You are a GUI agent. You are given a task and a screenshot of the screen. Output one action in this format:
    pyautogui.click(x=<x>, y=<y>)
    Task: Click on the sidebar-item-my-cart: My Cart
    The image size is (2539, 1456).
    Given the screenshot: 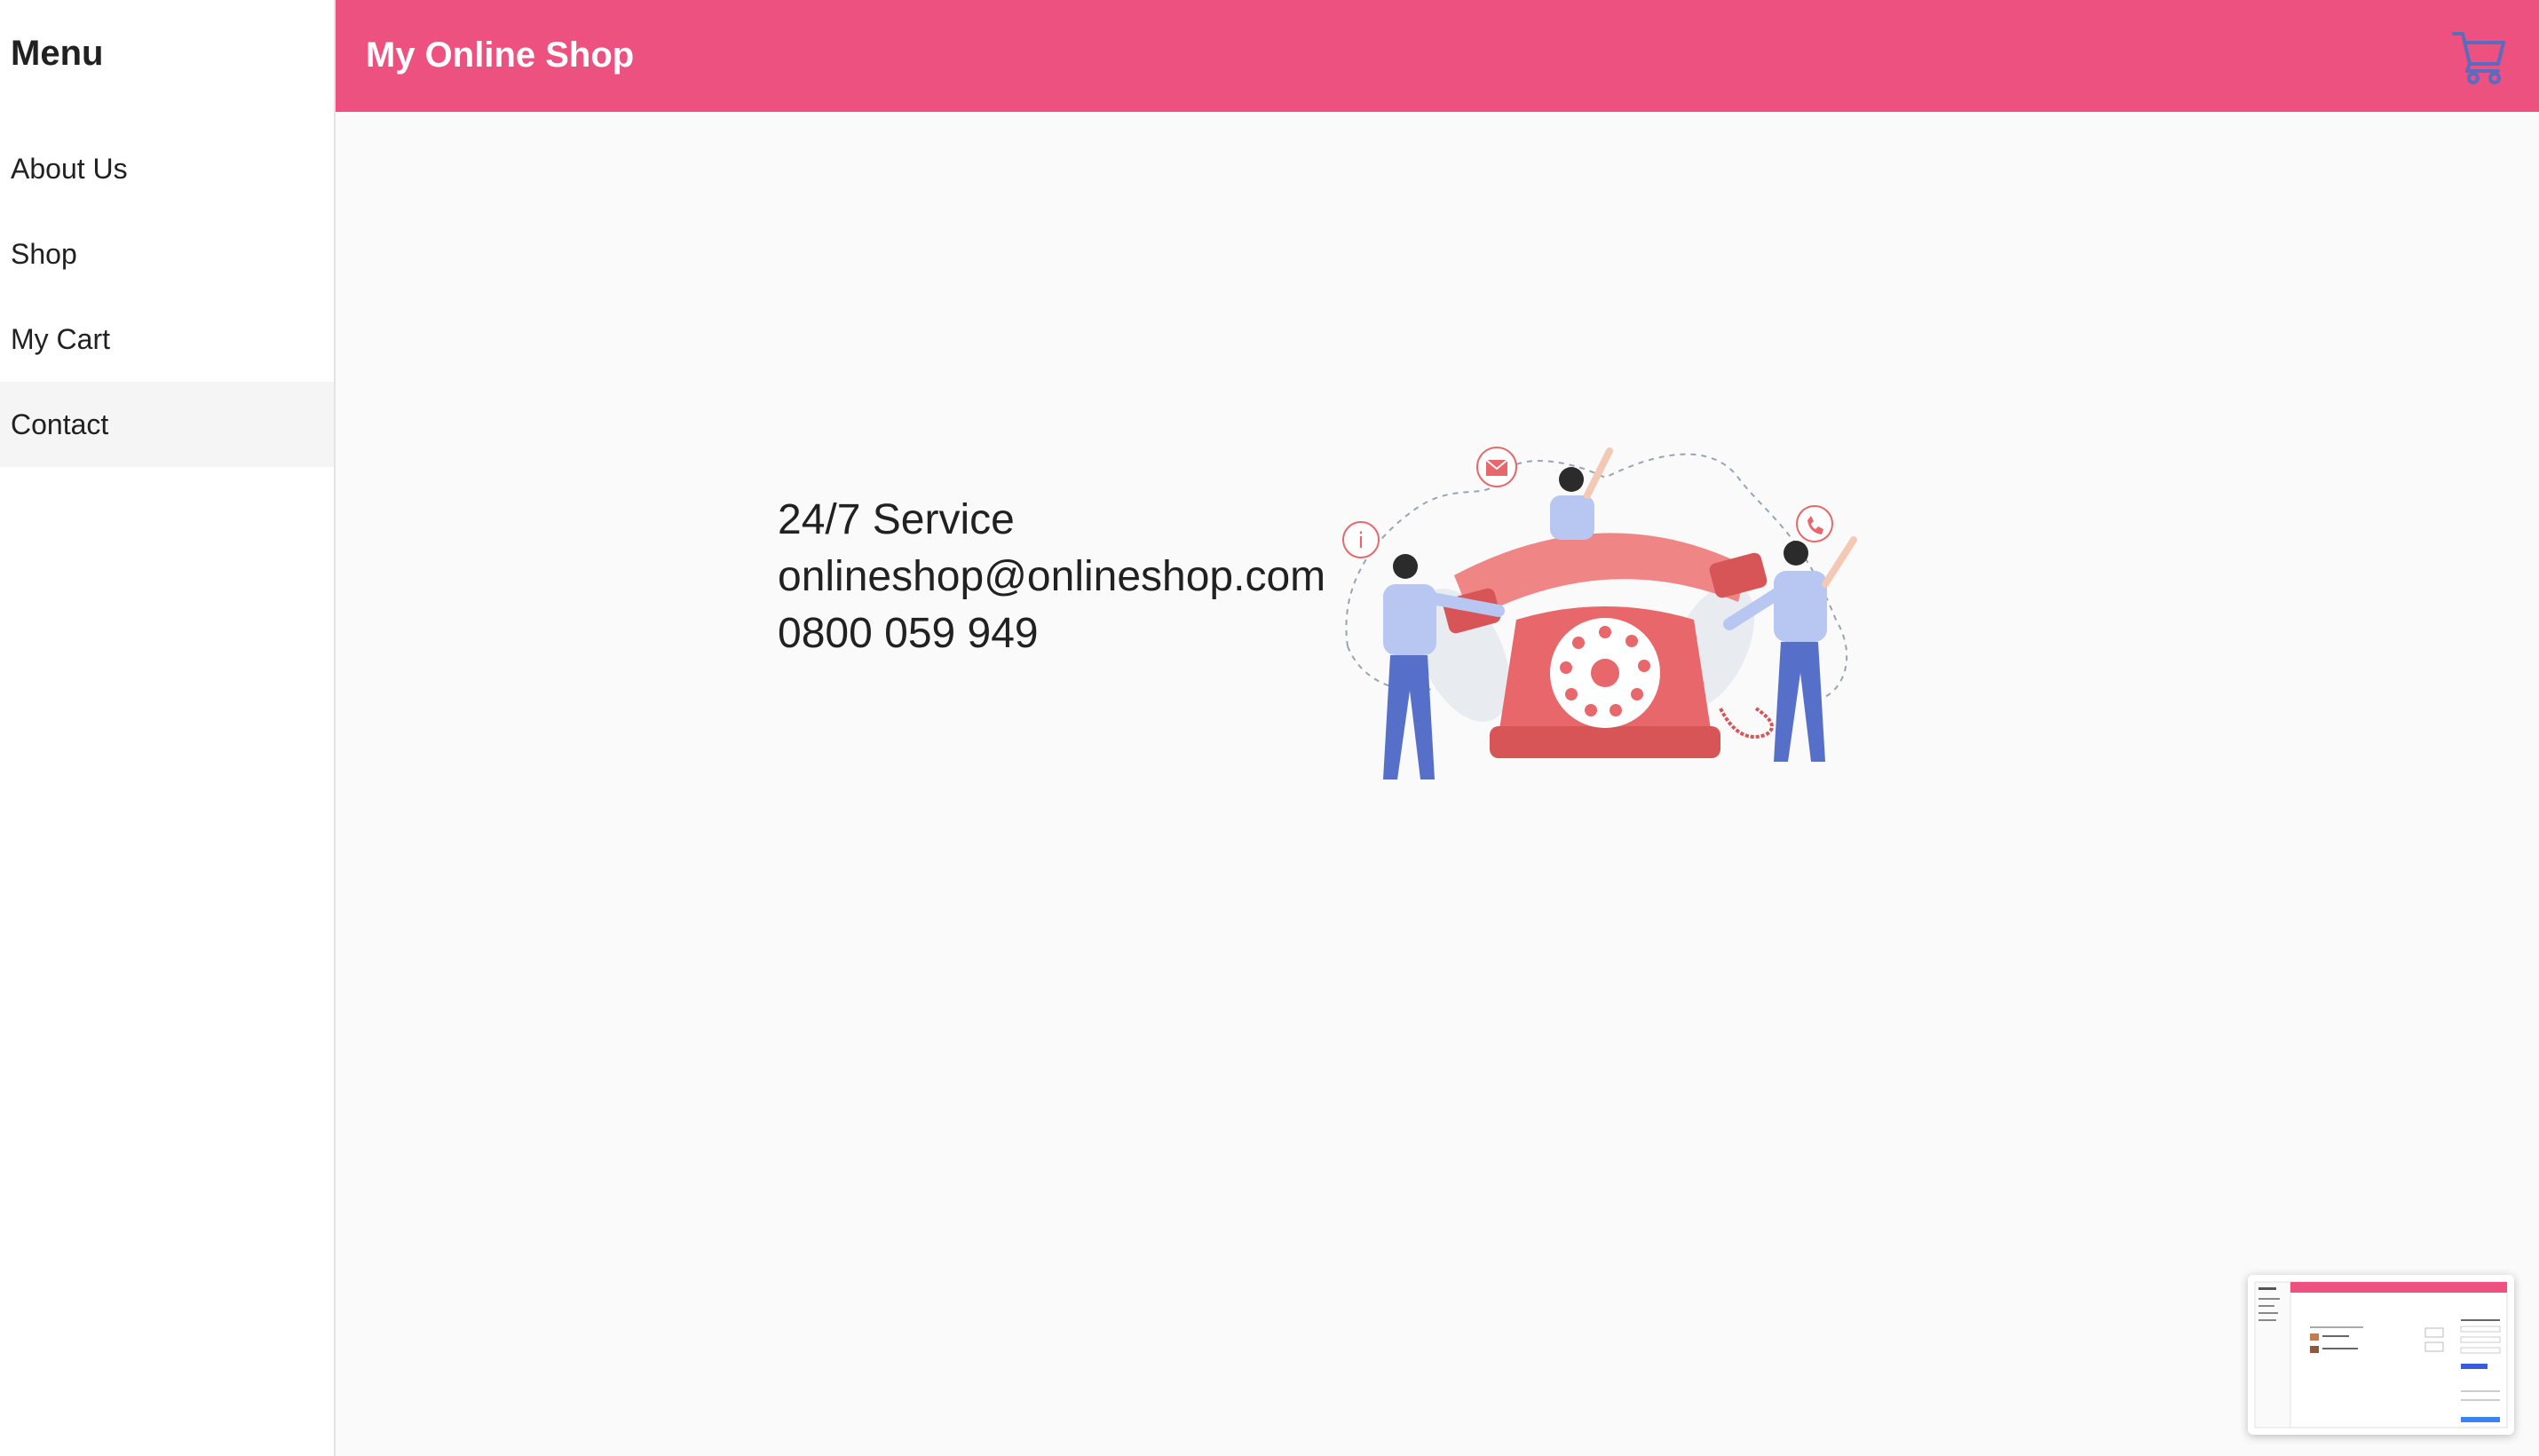 What is the action you would take?
    pyautogui.click(x=167, y=339)
    